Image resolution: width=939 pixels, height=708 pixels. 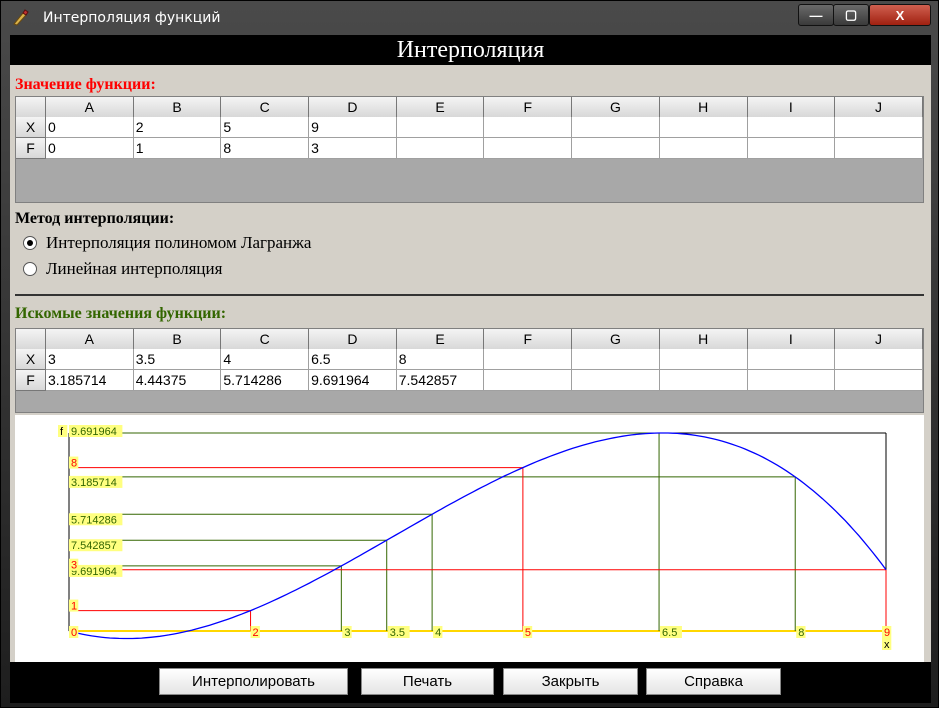 I want to click on output-grid-cell: 4.44375, so click(x=177, y=380).